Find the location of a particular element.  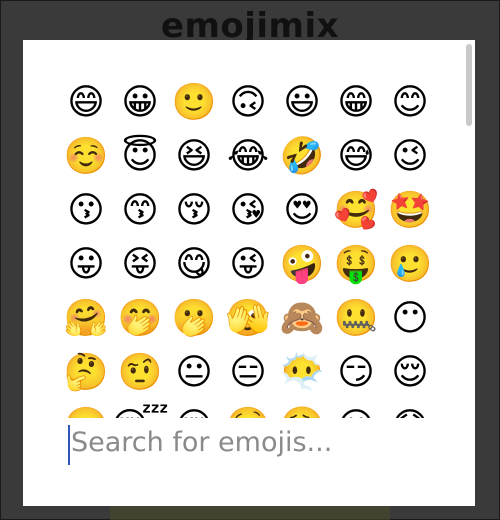

emoji-glyph: 😀 is located at coordinates (140, 102).